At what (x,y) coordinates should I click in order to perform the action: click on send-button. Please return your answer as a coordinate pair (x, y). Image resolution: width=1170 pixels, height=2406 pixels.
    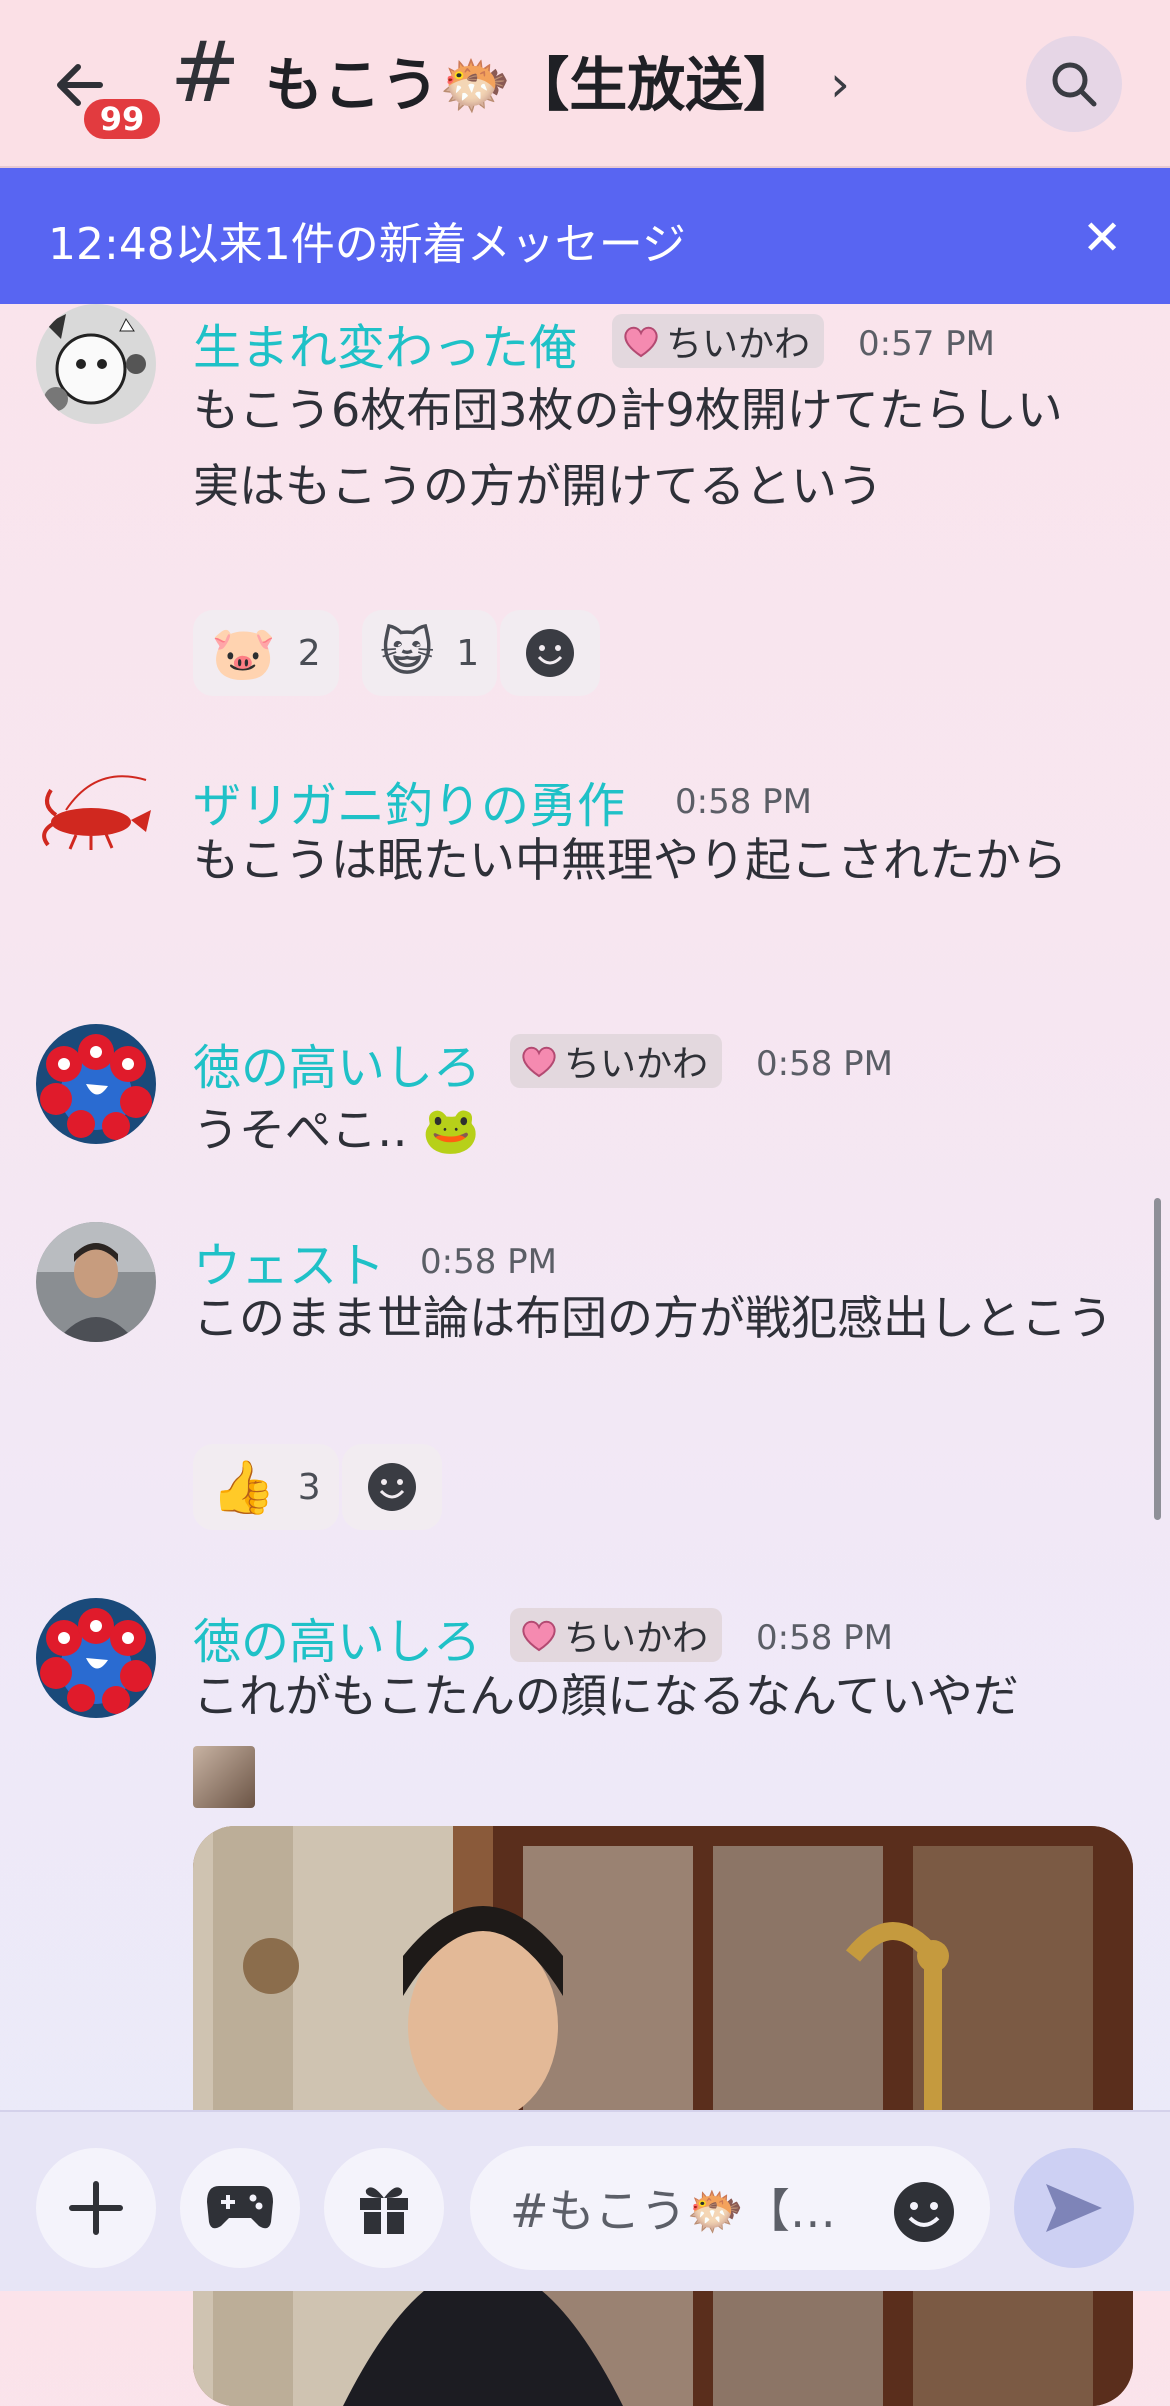
    Looking at the image, I should click on (1074, 2208).